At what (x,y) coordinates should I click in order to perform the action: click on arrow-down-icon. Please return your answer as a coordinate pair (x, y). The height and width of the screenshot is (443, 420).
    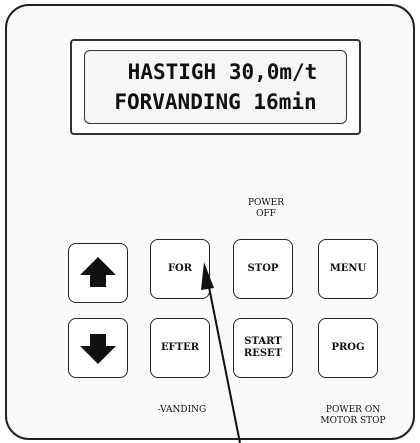
    Looking at the image, I should click on (98, 349).